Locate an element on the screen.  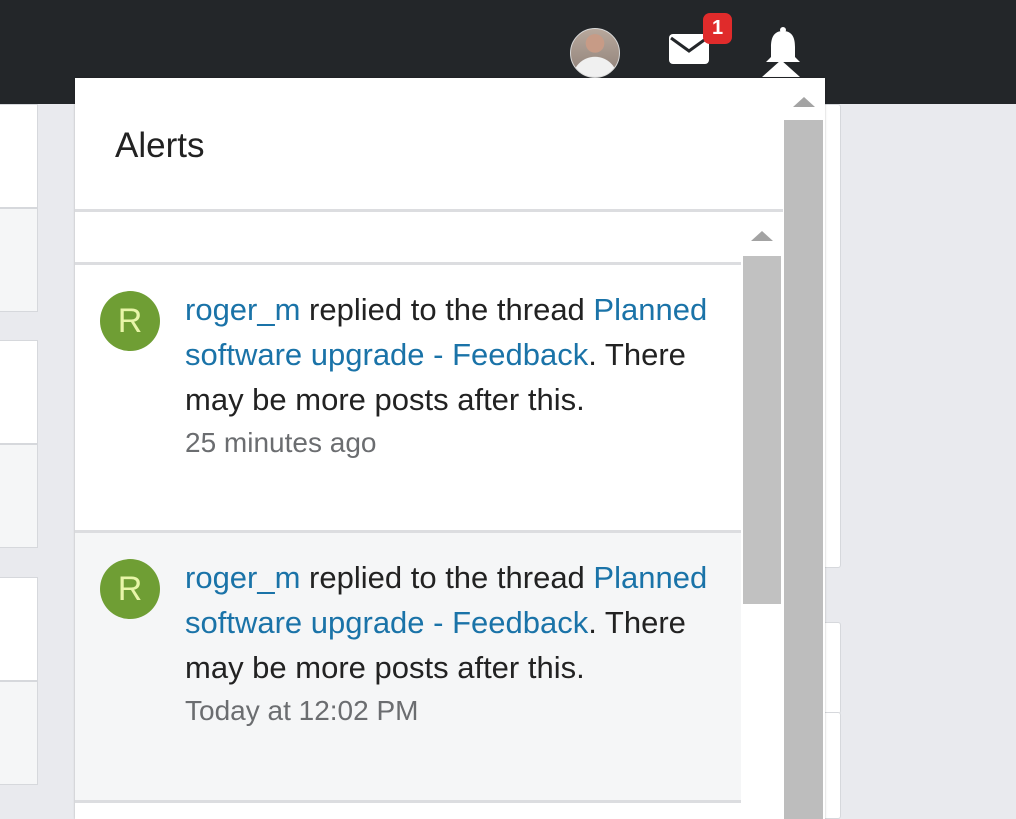
alerts-list-scrollbar is located at coordinates (762, 515).